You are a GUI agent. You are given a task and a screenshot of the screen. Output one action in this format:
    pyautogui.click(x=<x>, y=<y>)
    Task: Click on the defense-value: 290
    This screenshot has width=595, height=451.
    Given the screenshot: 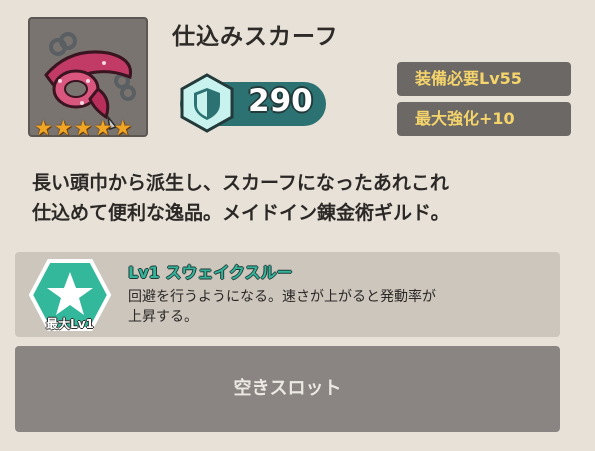 What is the action you would take?
    pyautogui.click(x=280, y=101)
    